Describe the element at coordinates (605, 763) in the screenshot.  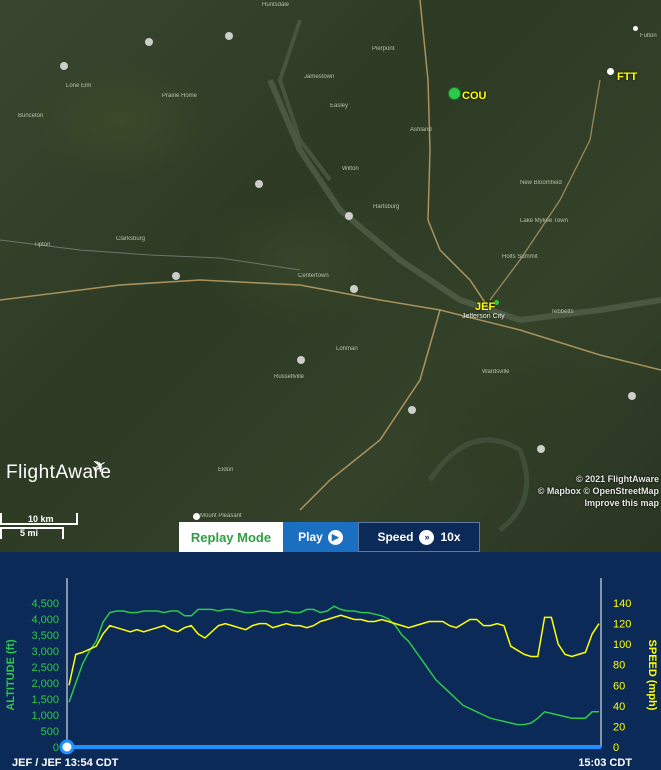
I see `x-end-label: 15:03 CDT` at that location.